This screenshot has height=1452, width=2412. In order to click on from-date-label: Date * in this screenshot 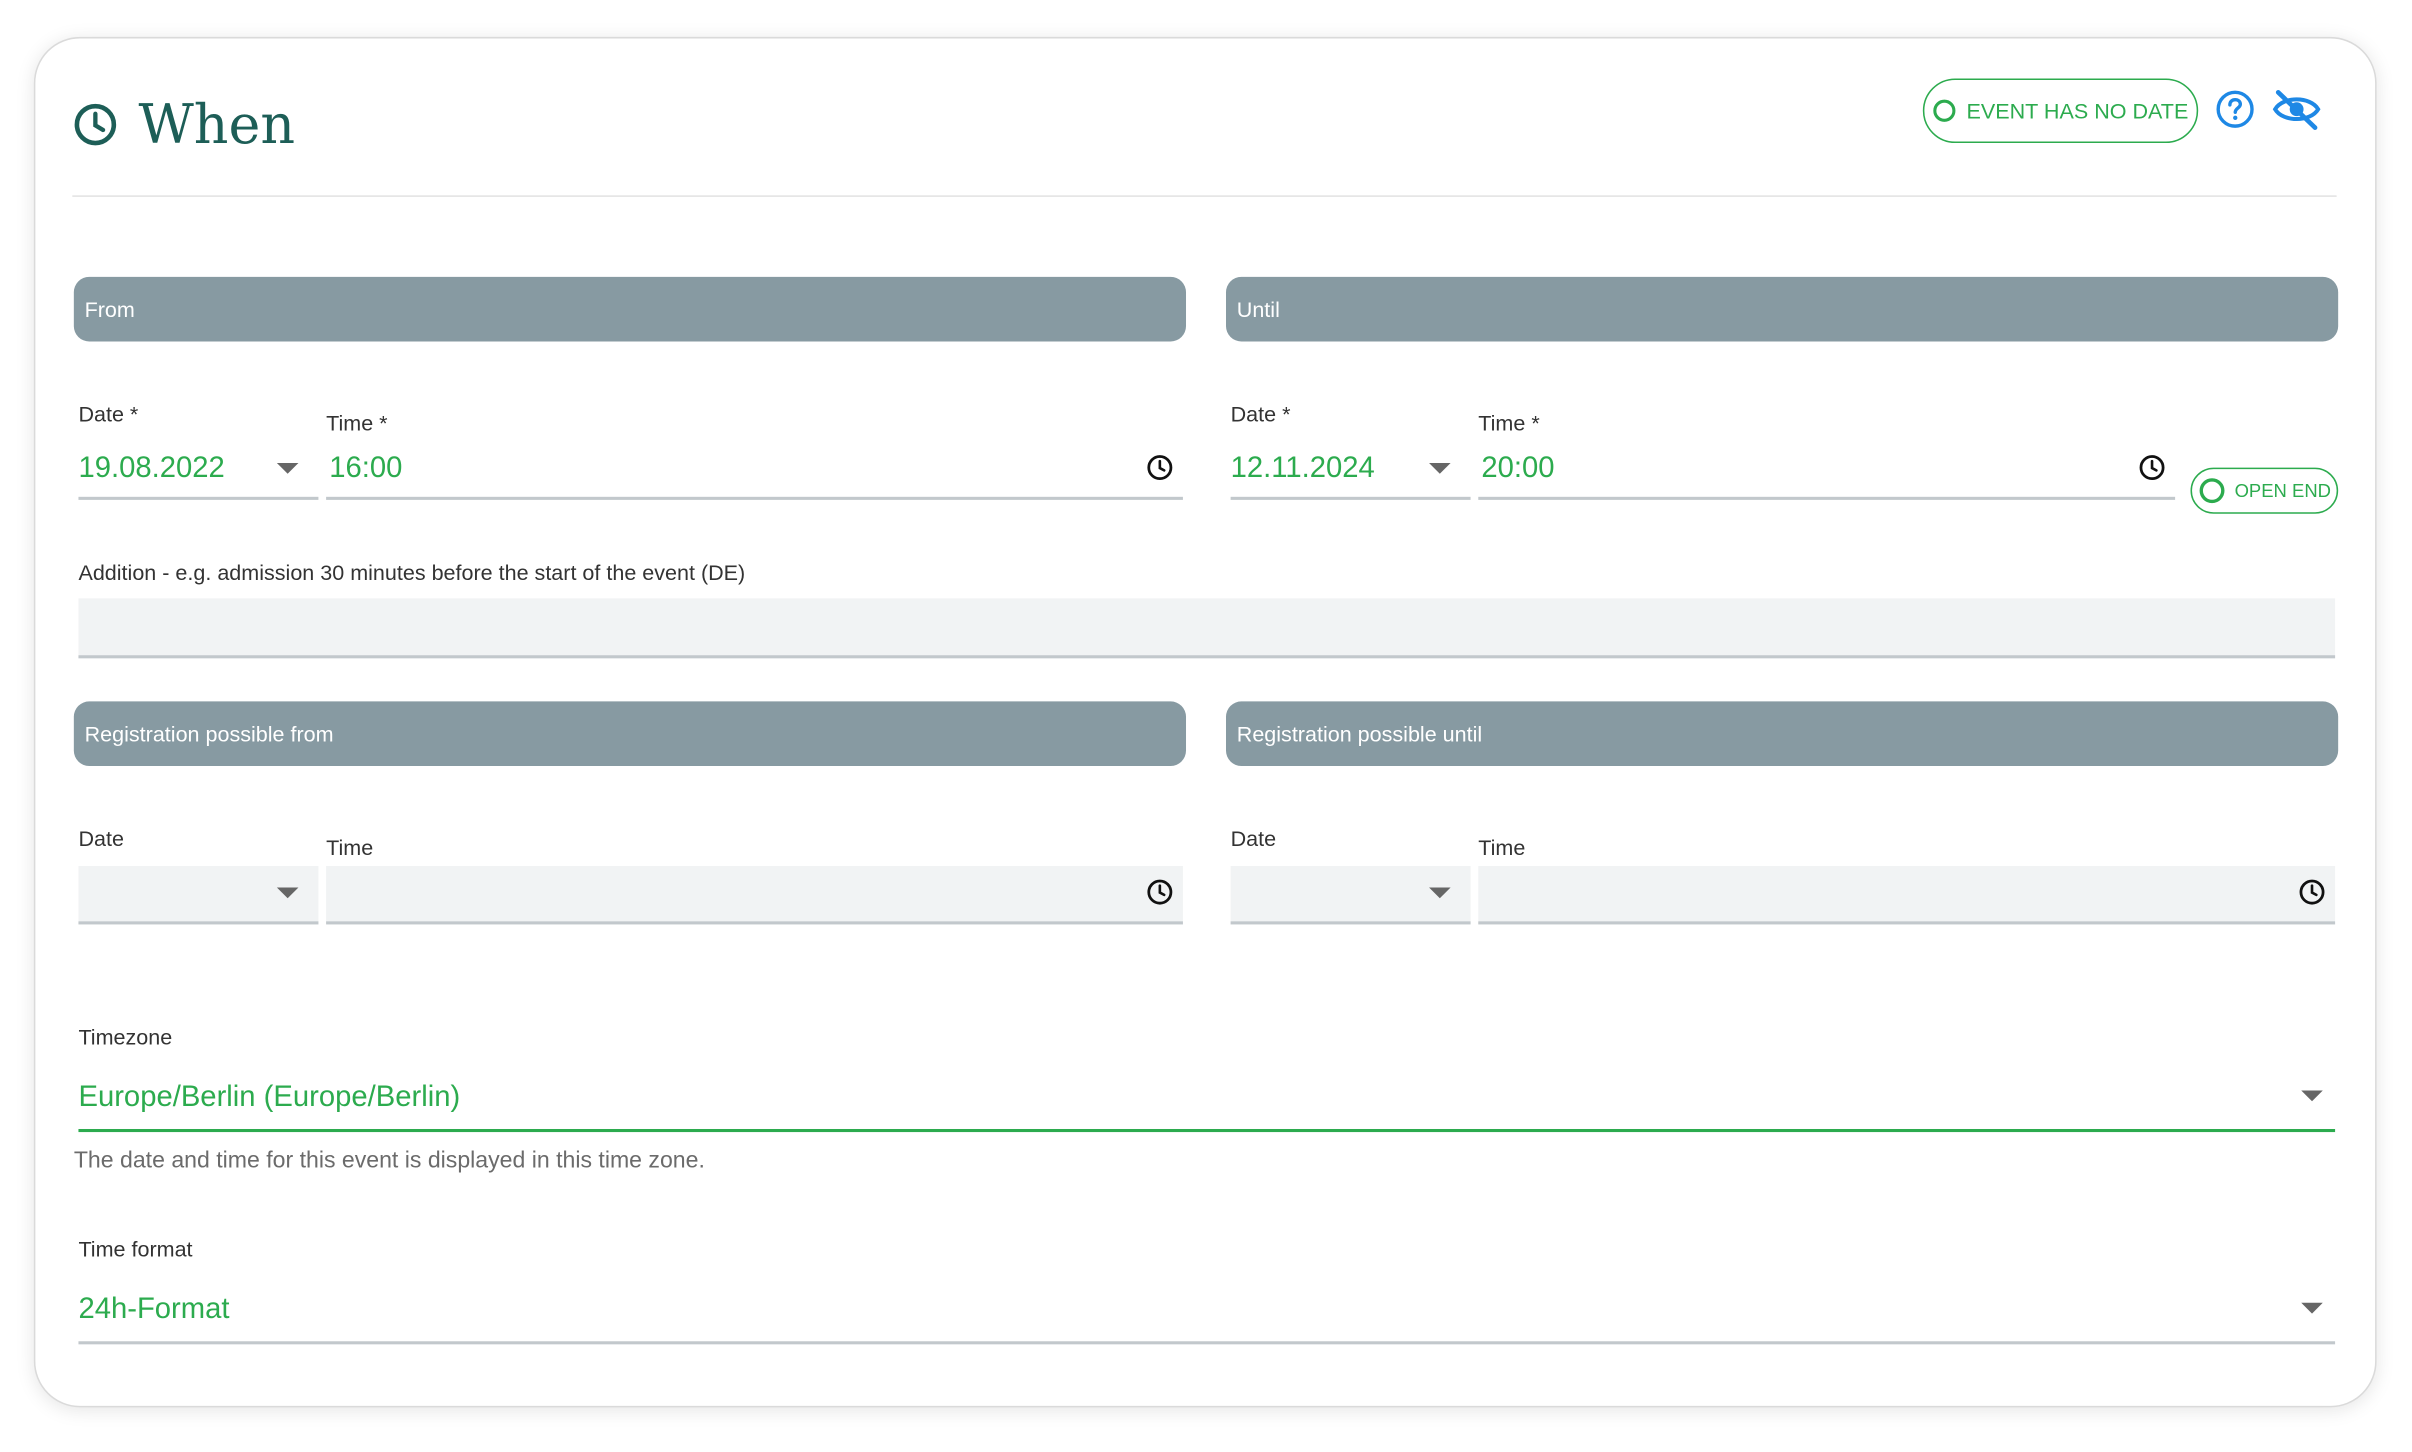, I will do `click(108, 414)`.